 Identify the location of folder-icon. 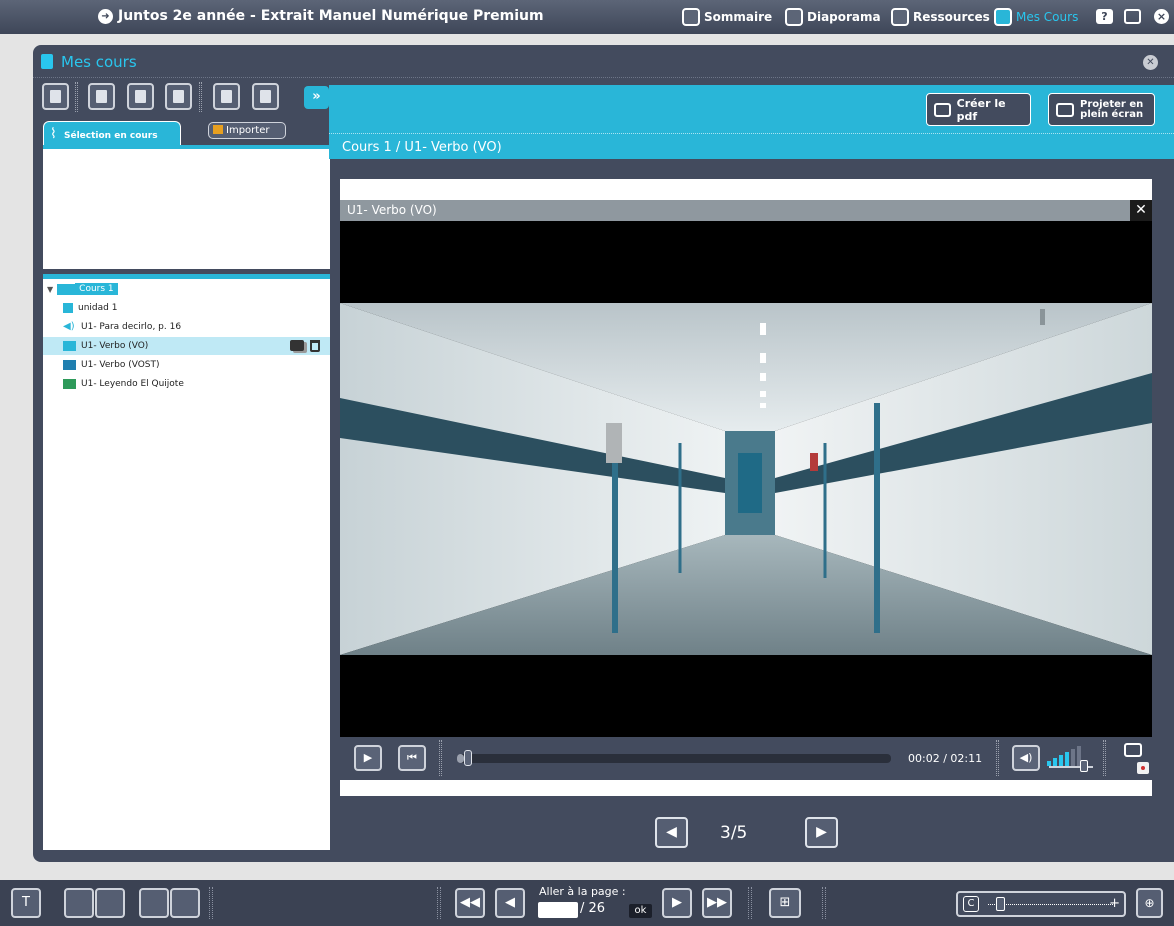
(900, 17).